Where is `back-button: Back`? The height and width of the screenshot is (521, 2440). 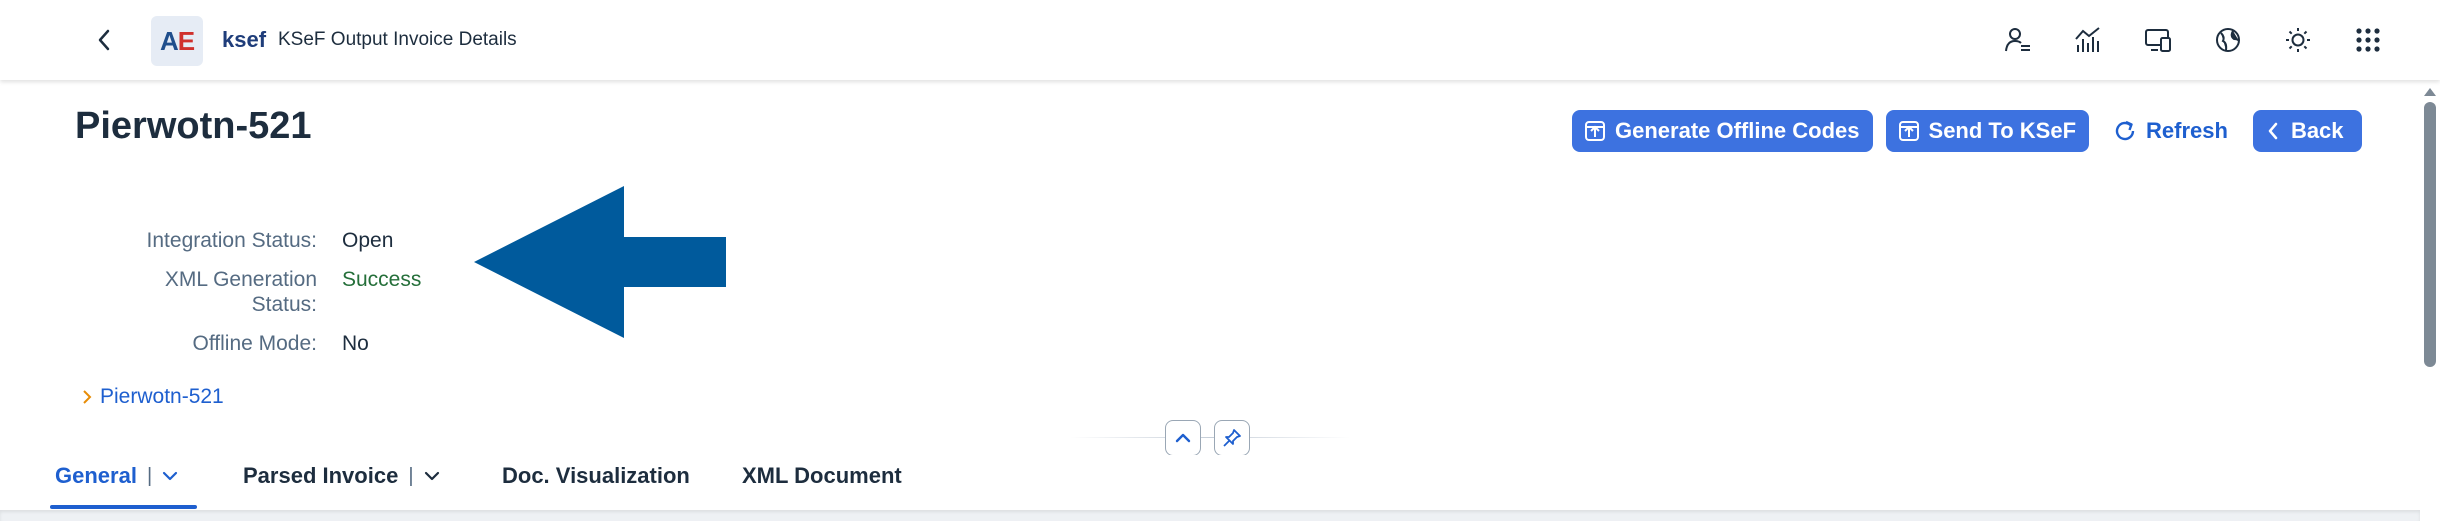 back-button: Back is located at coordinates (2307, 131).